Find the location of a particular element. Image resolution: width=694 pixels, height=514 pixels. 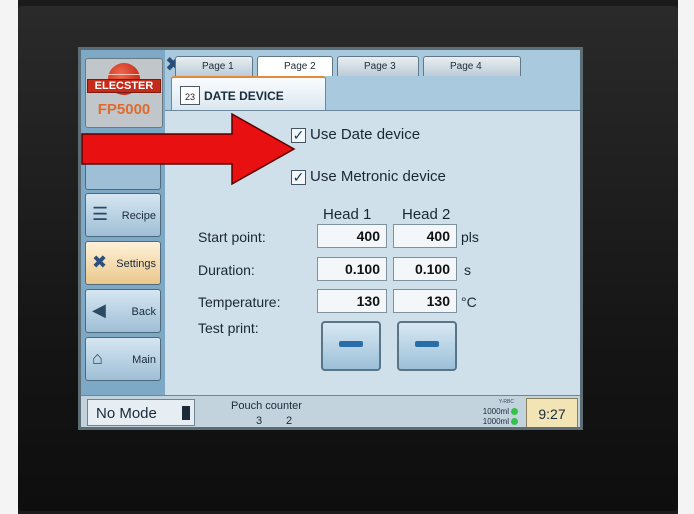

background-right is located at coordinates (686, 257).